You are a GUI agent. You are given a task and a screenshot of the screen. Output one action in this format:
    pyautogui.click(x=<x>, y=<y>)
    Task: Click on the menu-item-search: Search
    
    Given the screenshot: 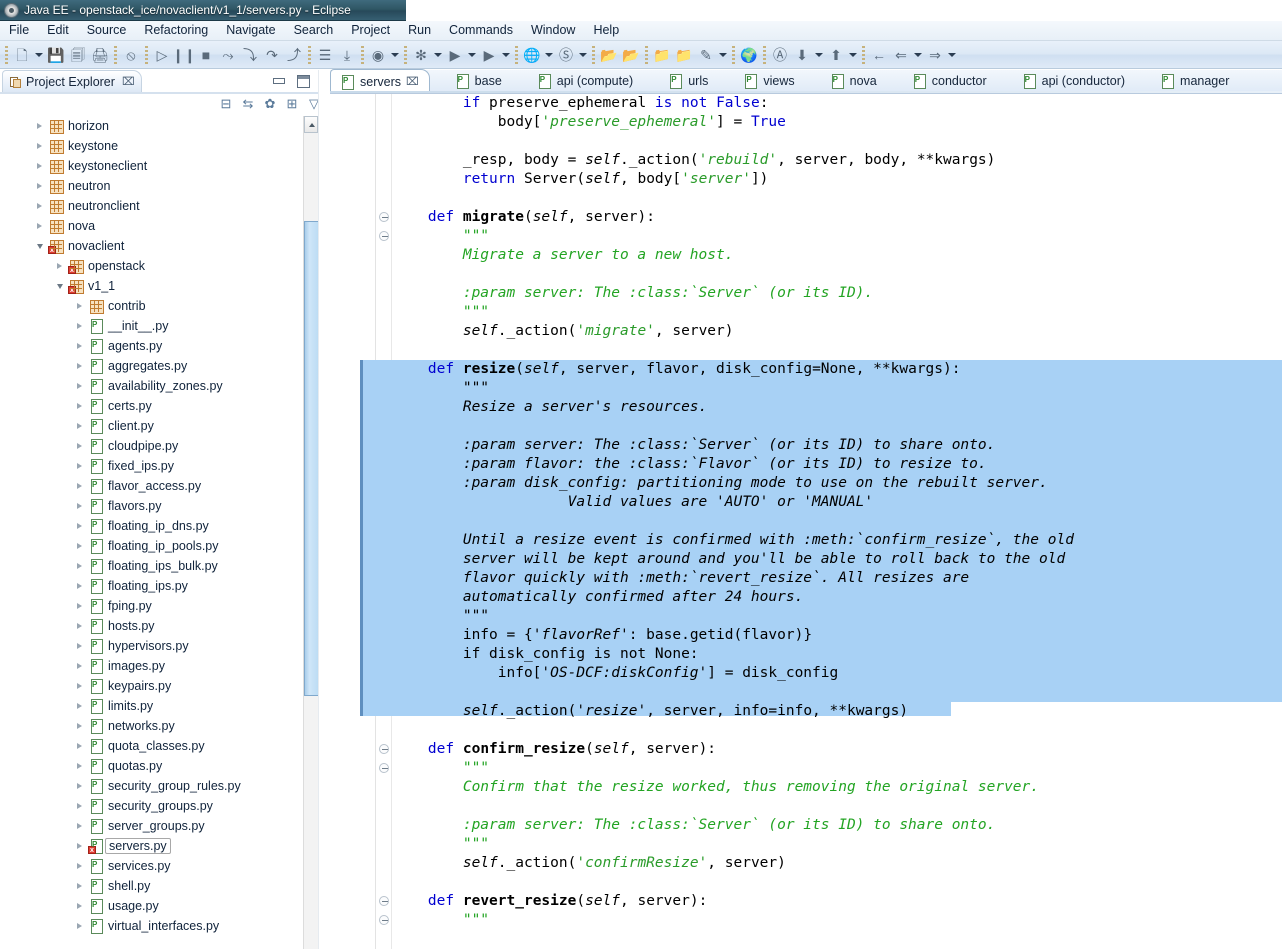 What is the action you would take?
    pyautogui.click(x=314, y=30)
    